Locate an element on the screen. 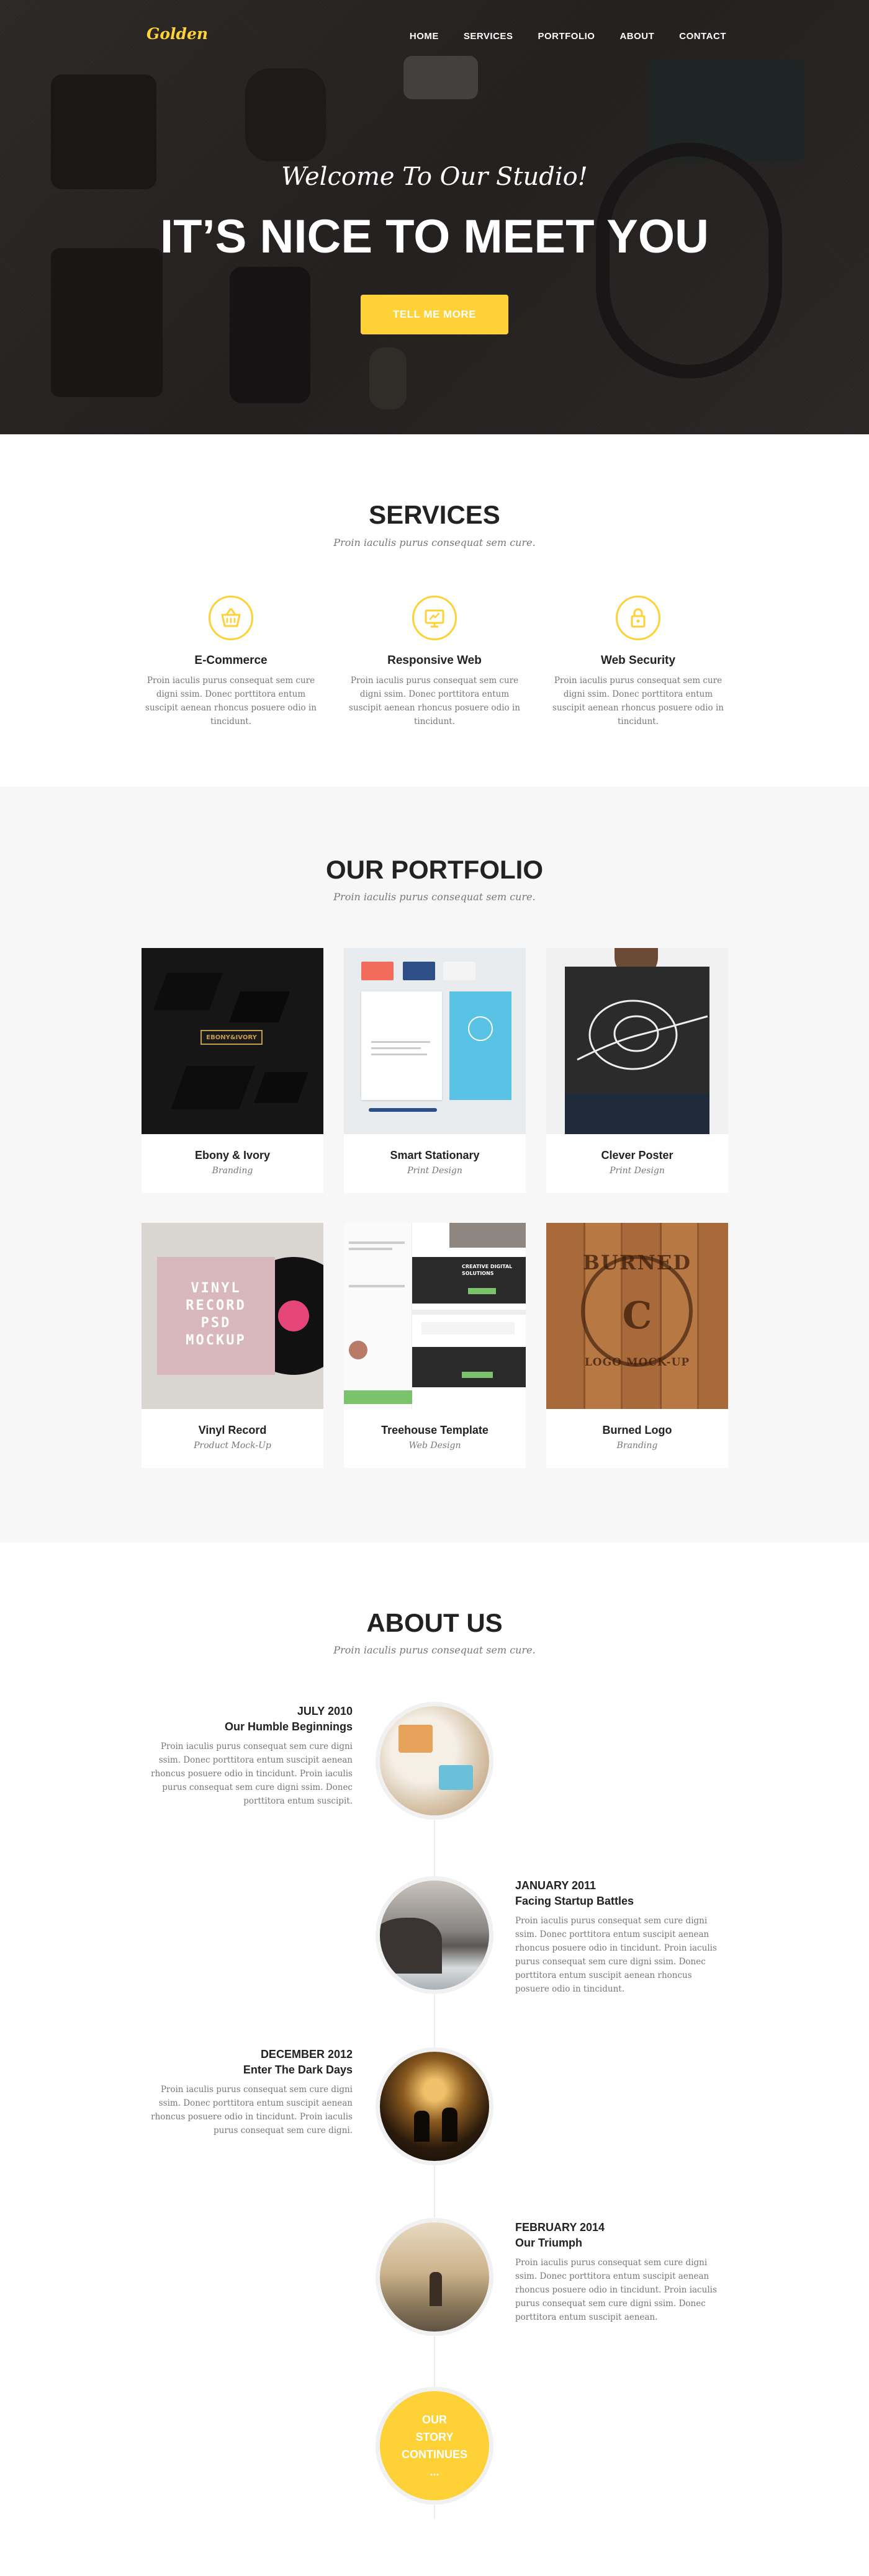 The width and height of the screenshot is (869, 2576). portfolio-item-name: Burned Logo is located at coordinates (637, 1430).